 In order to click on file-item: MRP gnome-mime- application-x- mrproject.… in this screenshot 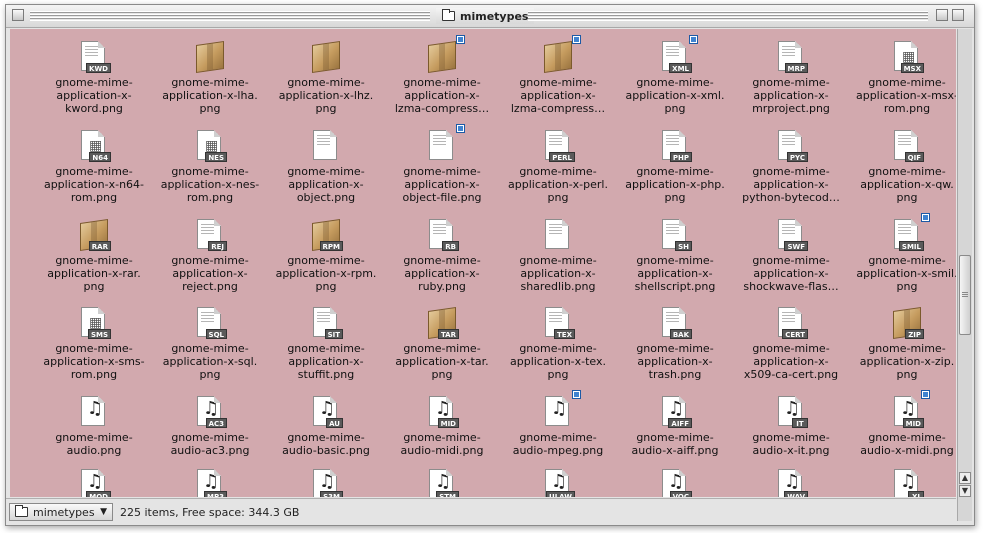, I will do `click(791, 72)`.